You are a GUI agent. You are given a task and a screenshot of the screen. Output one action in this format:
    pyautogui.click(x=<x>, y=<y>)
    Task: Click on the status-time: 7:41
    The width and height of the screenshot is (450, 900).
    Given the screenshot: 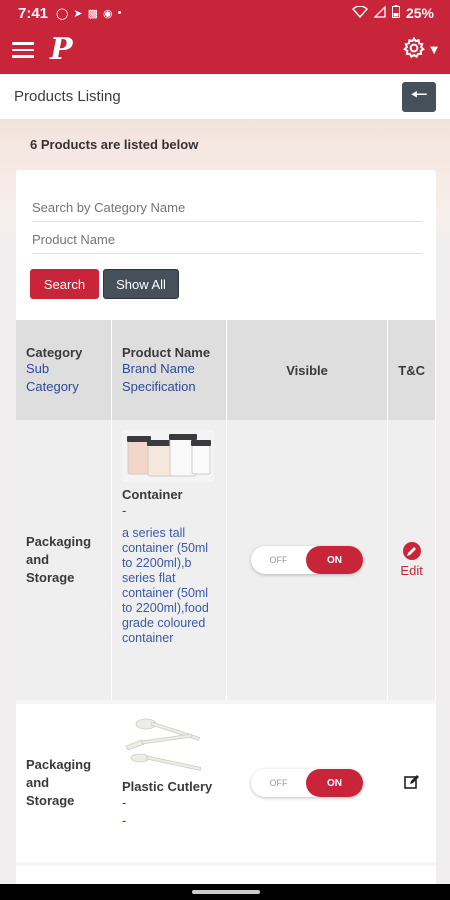 What is the action you would take?
    pyautogui.click(x=33, y=13)
    